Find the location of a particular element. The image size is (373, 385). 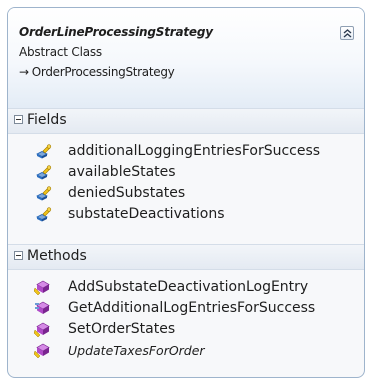

method-item: UpdateTaxesForOrder is located at coordinates (119, 350).